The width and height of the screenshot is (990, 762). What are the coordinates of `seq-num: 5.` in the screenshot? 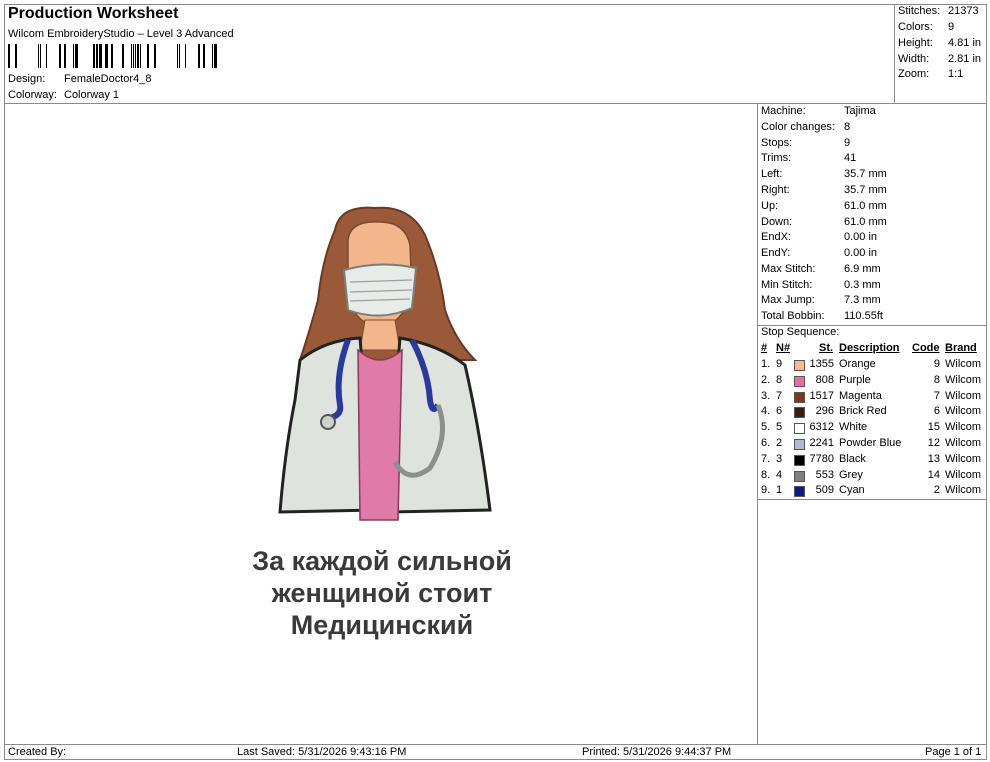 It's located at (766, 427).